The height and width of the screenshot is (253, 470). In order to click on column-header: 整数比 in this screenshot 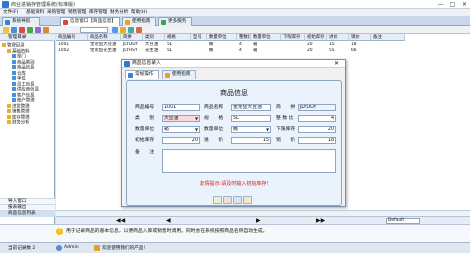, I will do `click(244, 37)`.